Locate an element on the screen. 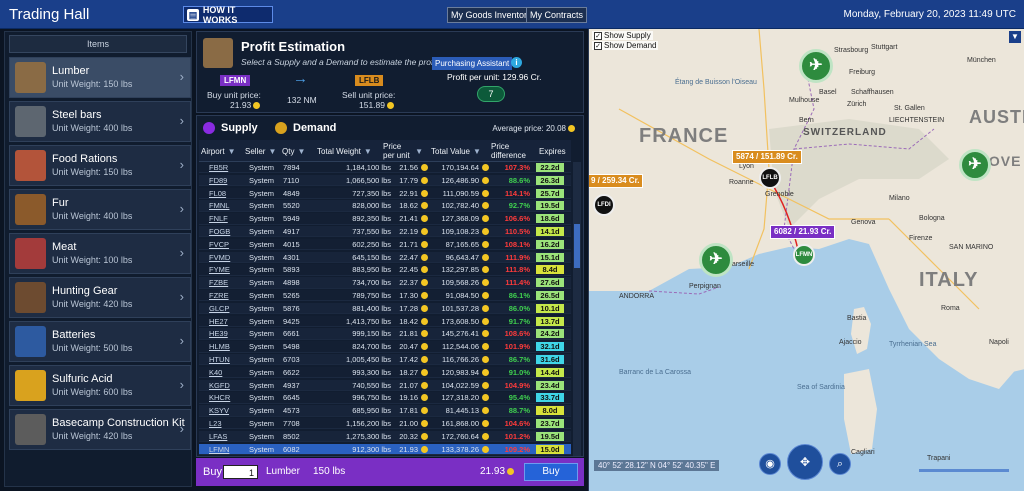 The image size is (1024, 491). profit-count-badge: 7 is located at coordinates (491, 94).